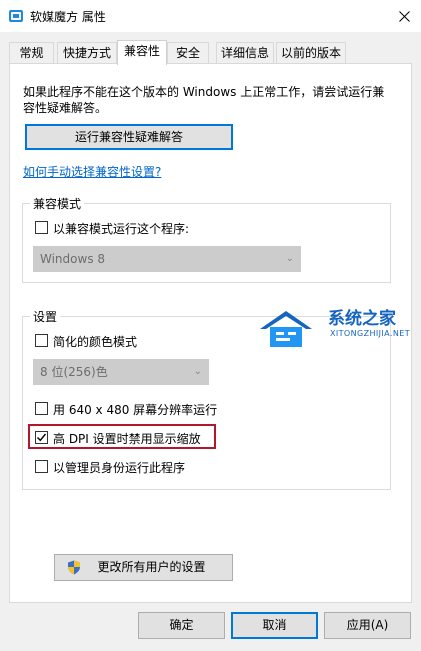 This screenshot has height=651, width=421. What do you see at coordinates (181, 625) in the screenshot?
I see `ok-button: 确定` at bounding box center [181, 625].